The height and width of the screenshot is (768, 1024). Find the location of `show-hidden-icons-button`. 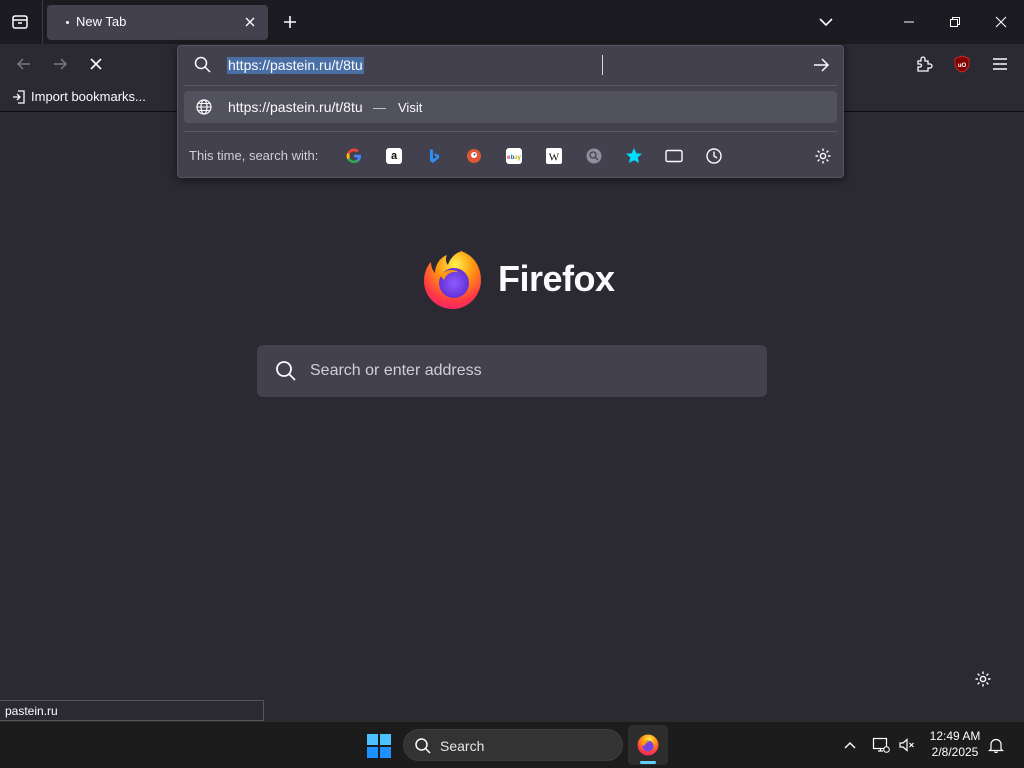

show-hidden-icons-button is located at coordinates (850, 745).